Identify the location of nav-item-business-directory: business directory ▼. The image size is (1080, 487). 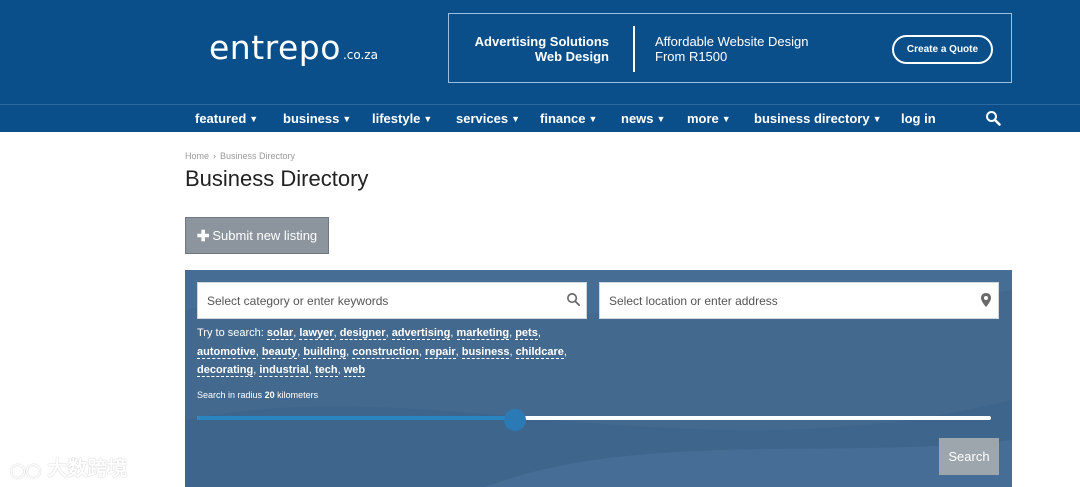
(818, 118).